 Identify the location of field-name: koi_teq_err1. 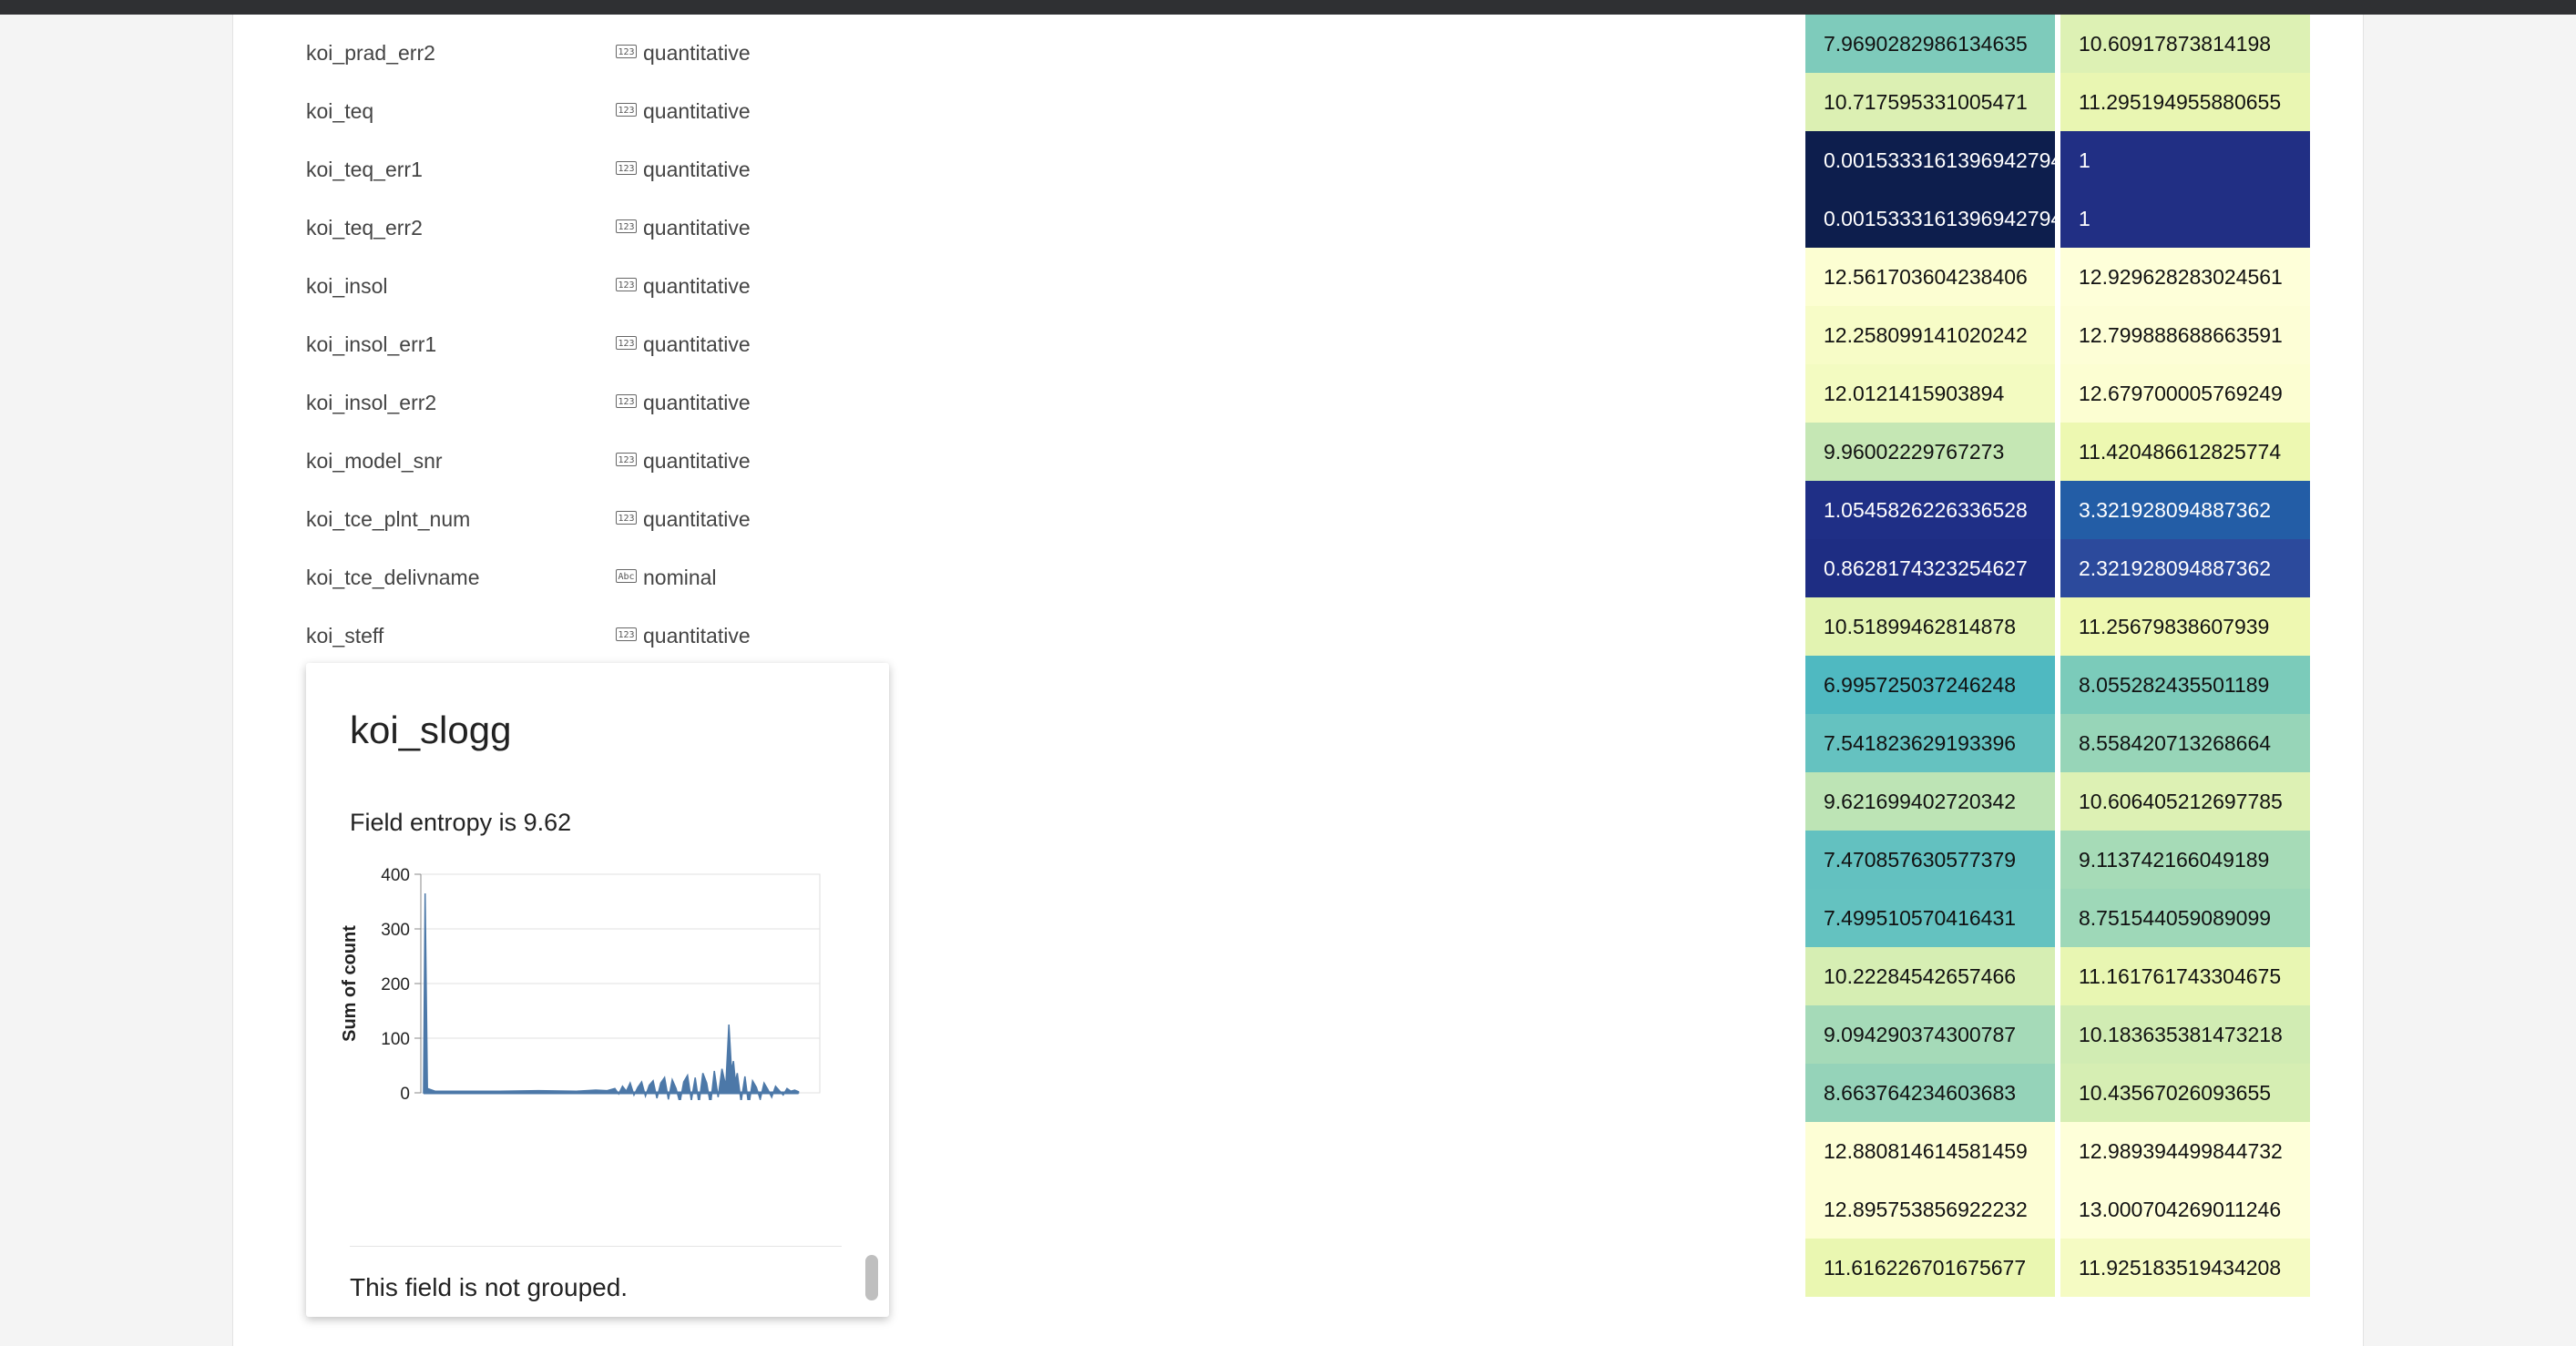
(364, 169).